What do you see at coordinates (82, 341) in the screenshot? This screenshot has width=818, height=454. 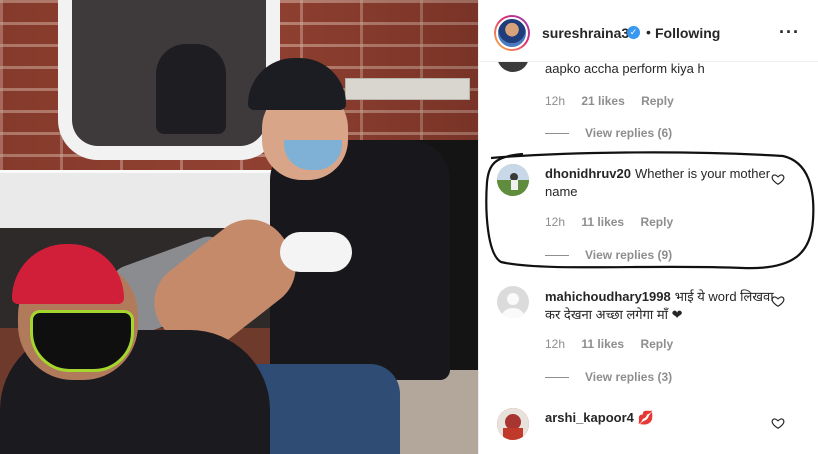 I see `client-mask` at bounding box center [82, 341].